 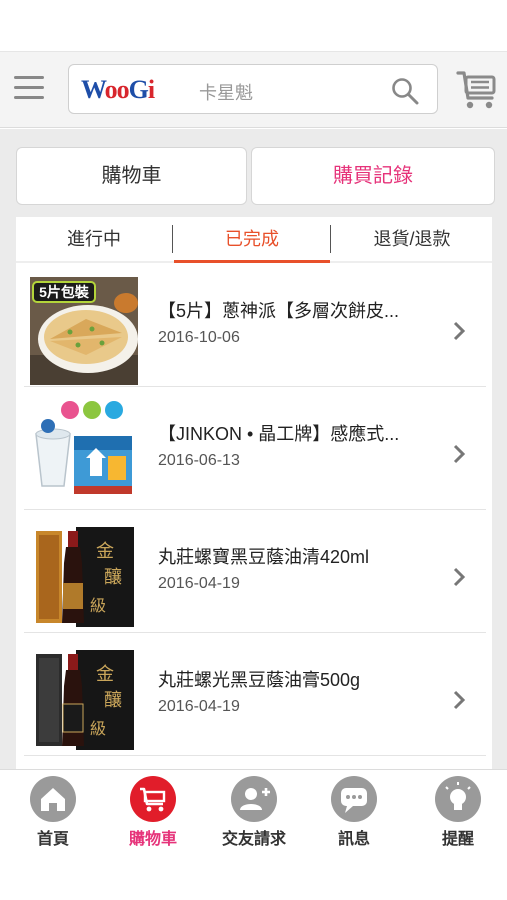 I want to click on nav-label: 首頁, so click(x=52, y=839).